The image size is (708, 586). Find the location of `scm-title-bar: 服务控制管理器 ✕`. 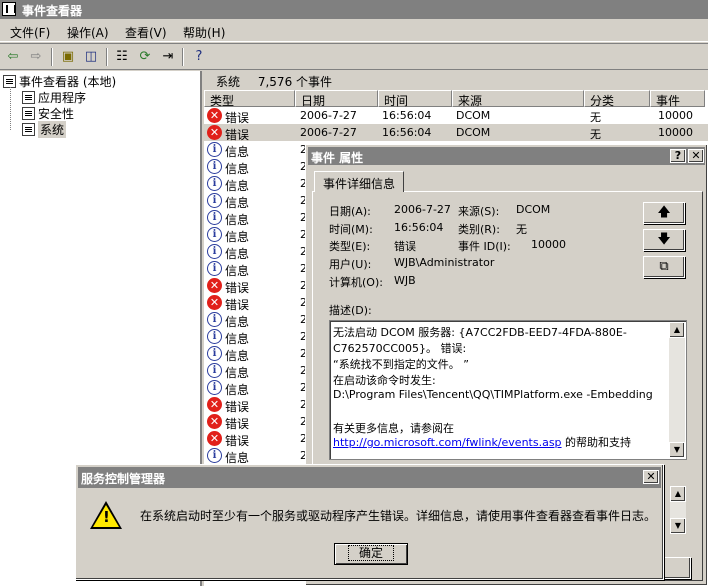

scm-title-bar: 服务控制管理器 ✕ is located at coordinates (369, 477).